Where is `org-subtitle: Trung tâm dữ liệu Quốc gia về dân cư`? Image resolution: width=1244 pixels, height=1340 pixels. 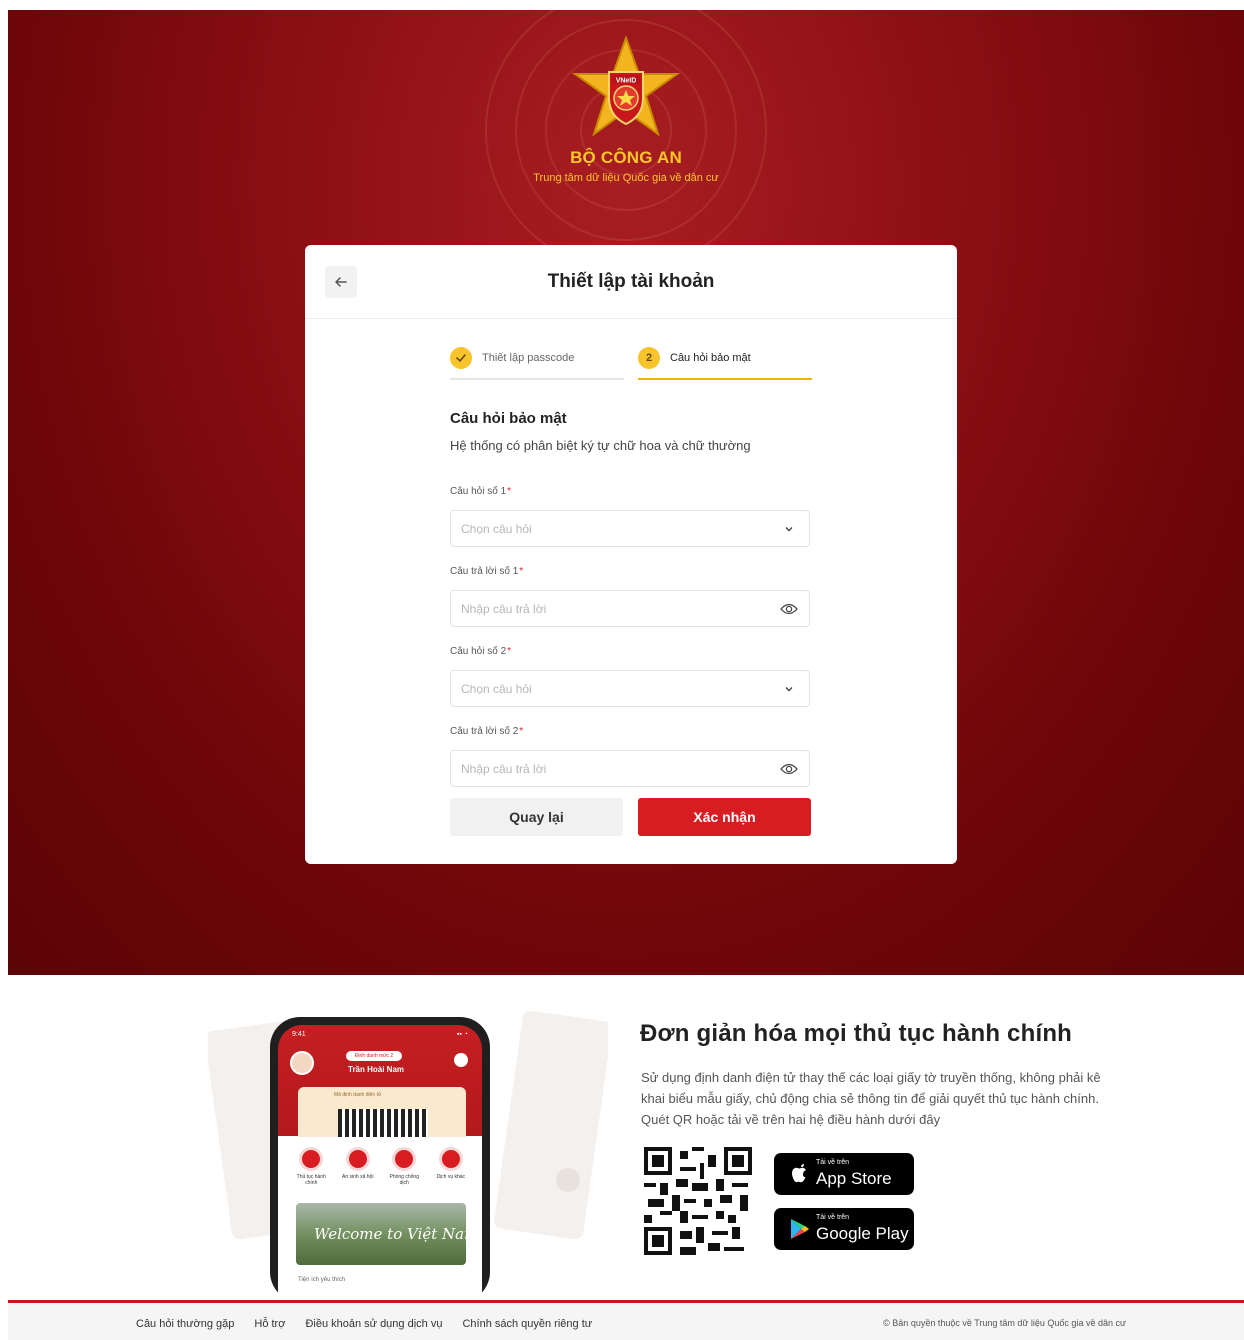 org-subtitle: Trung tâm dữ liệu Quốc gia về dân cư is located at coordinates (626, 178).